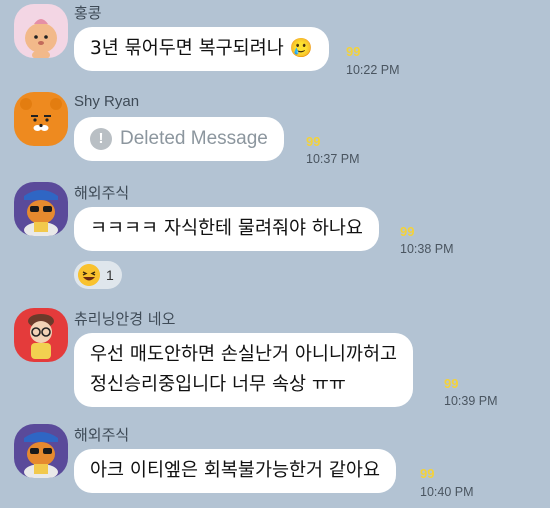 The height and width of the screenshot is (508, 550). Describe the element at coordinates (194, 138) in the screenshot. I see `message-text: Deleted Message` at that location.